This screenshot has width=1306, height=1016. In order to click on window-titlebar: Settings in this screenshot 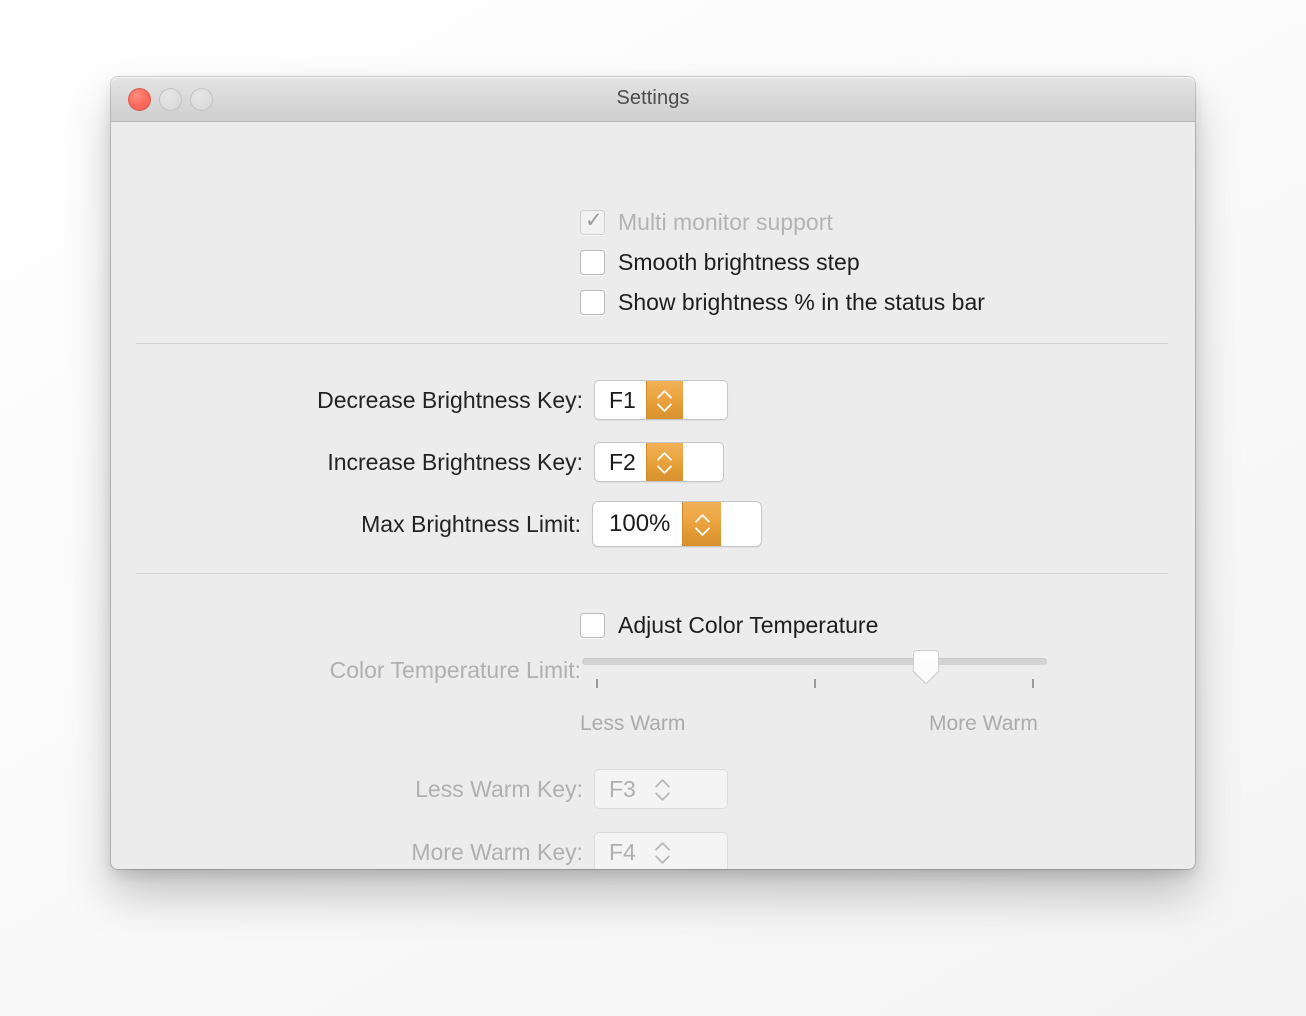, I will do `click(653, 99)`.